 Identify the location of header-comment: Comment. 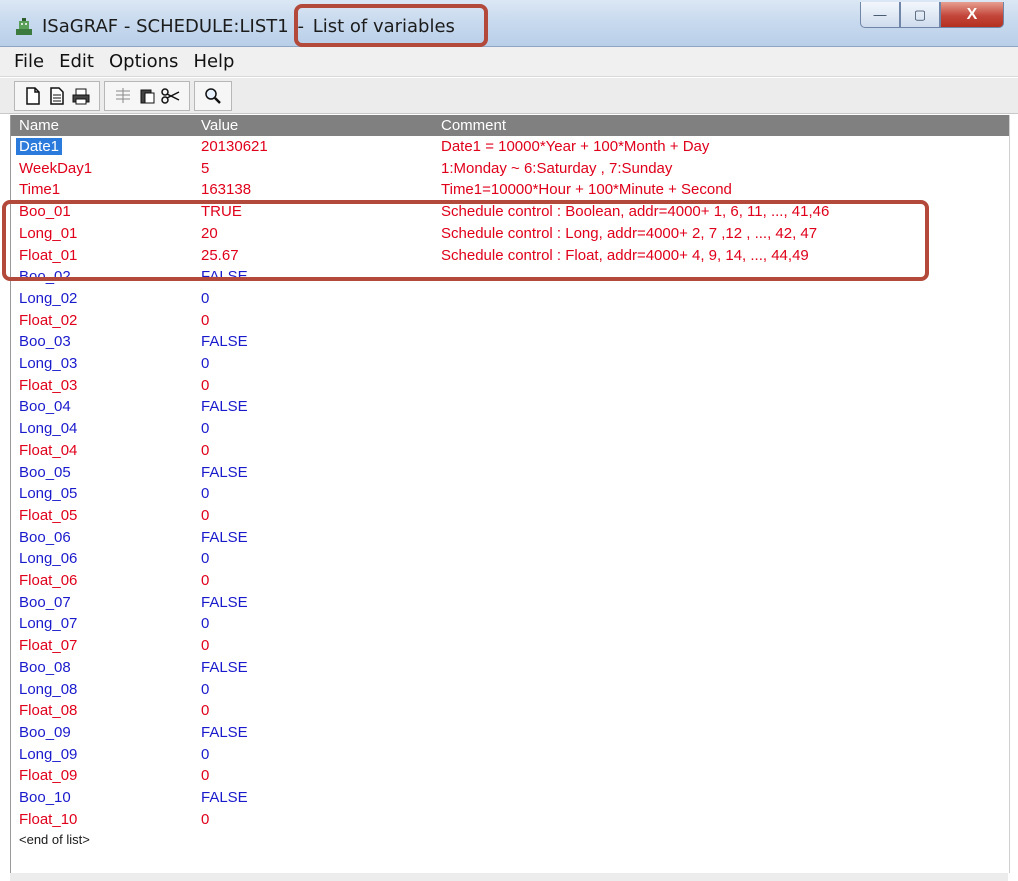
(473, 125).